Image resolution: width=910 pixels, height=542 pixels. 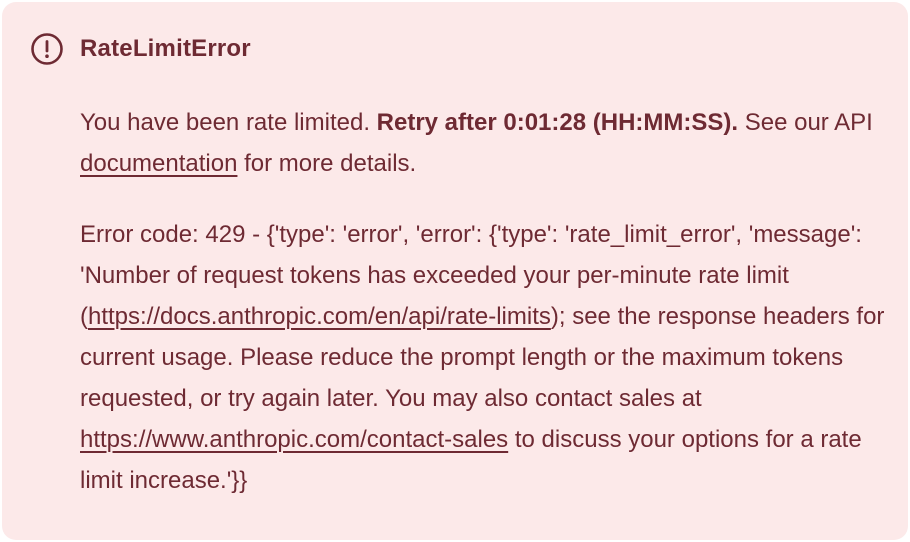 I want to click on retry-after-text: Retry after 0:01:28 (HH:MM:SS)., so click(x=557, y=122).